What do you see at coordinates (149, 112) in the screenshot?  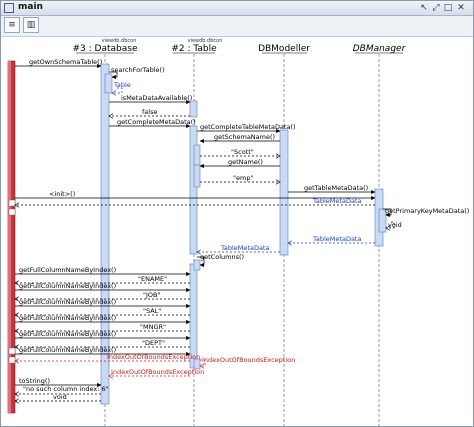 I see `return-label: false` at bounding box center [149, 112].